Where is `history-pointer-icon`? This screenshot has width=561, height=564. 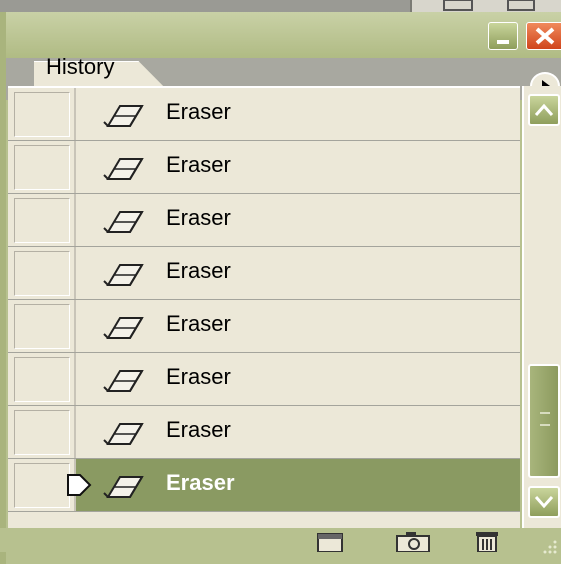
history-pointer-icon is located at coordinates (79, 485).